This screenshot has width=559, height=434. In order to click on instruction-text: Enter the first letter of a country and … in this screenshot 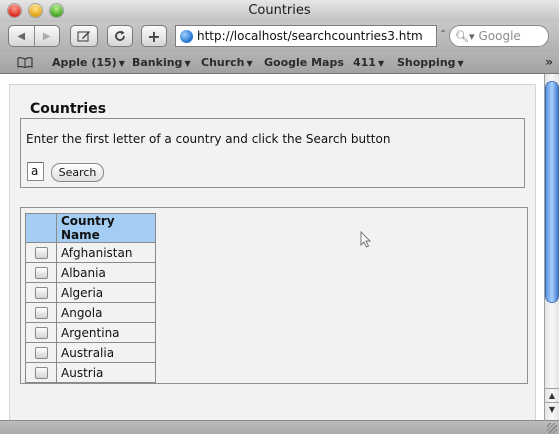, I will do `click(208, 139)`.